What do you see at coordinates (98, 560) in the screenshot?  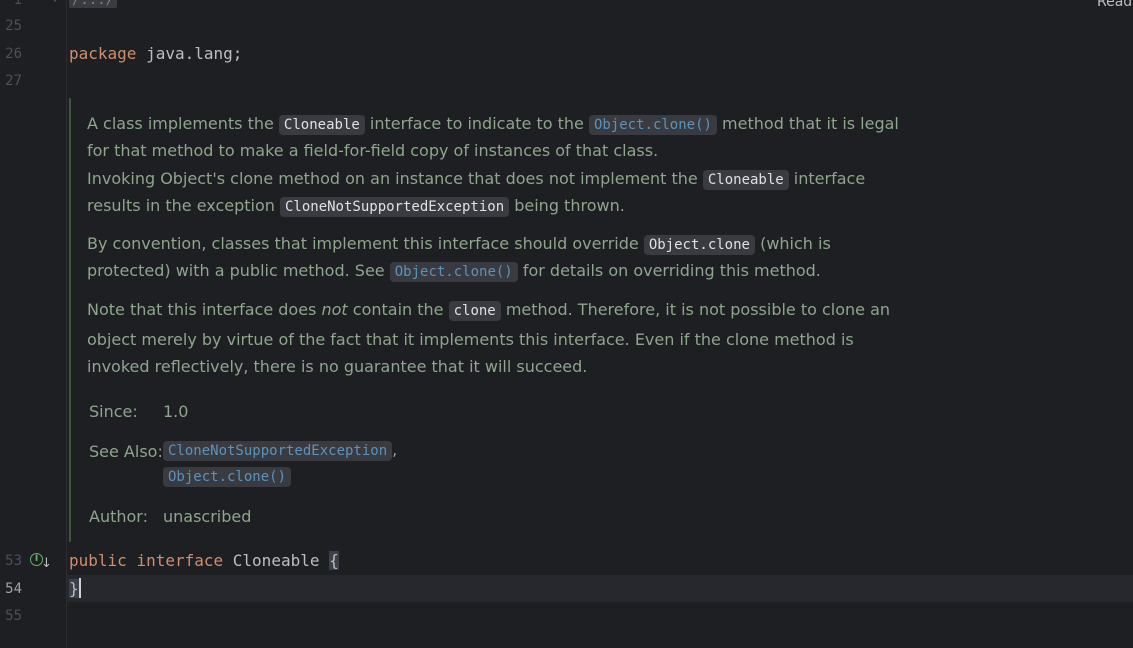 I see `keyword-public: public` at bounding box center [98, 560].